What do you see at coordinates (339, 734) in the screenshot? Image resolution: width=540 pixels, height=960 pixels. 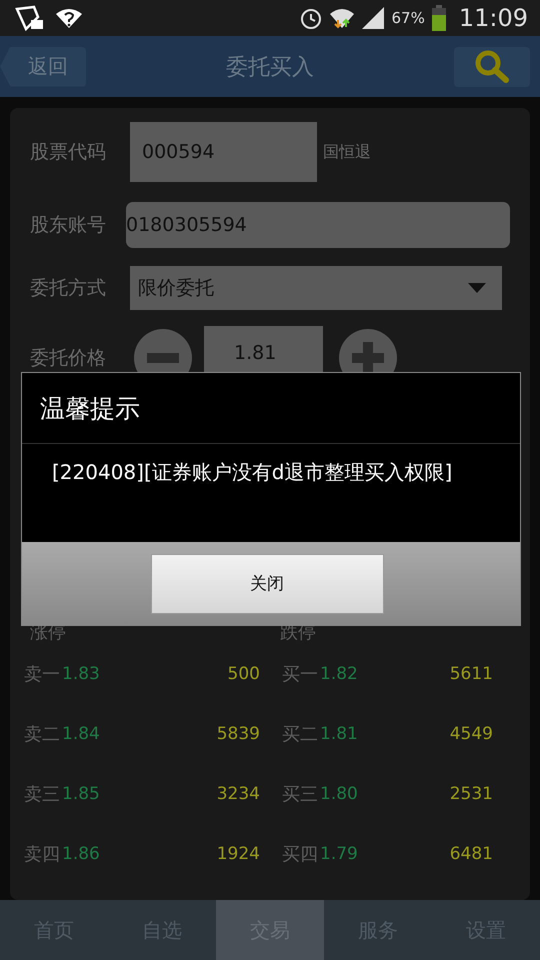 I see `price-value: 1.81` at bounding box center [339, 734].